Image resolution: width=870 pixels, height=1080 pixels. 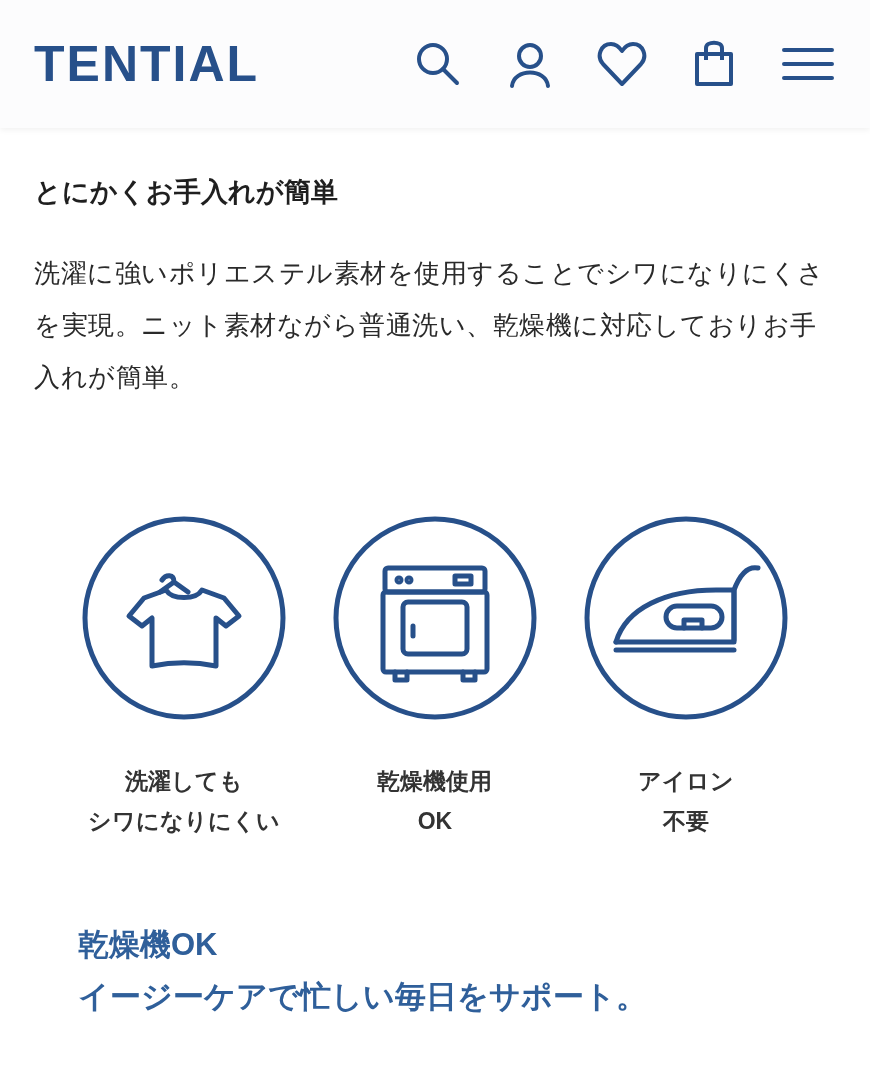 What do you see at coordinates (430, 325) in the screenshot?
I see `body-text: 洗濯に強いポリエステル素材を使用することでシワになりにくさを実現。ニット素材ながら普通洗い、乾燥機に対応しておりお手入れが簡単。` at bounding box center [430, 325].